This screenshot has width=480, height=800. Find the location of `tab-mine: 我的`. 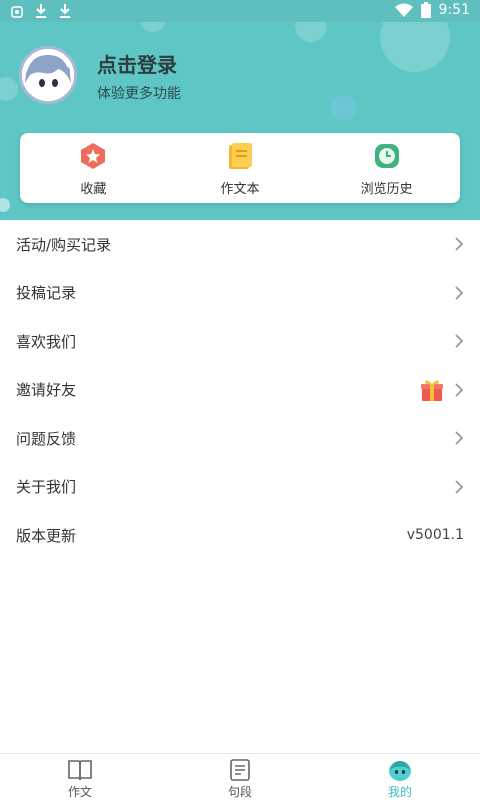

tab-mine: 我的 is located at coordinates (400, 777).